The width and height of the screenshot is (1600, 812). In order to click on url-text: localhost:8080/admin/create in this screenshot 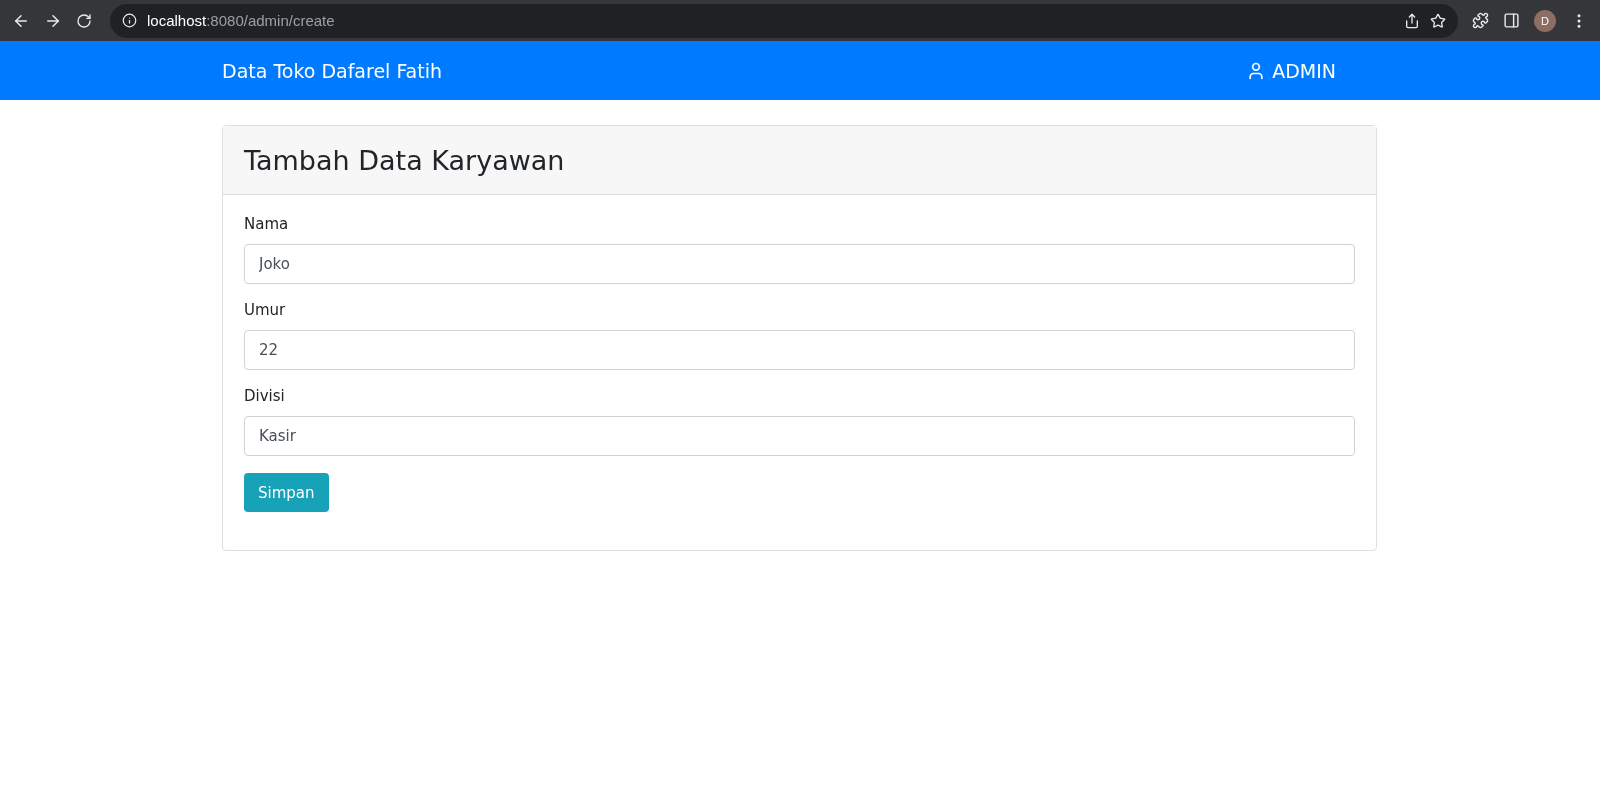, I will do `click(241, 20)`.